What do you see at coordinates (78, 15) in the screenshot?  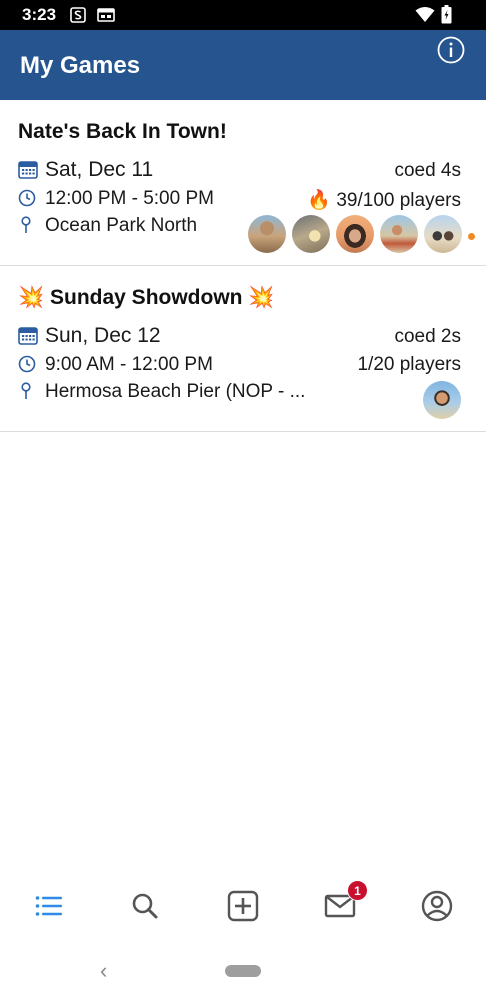 I see `notification-s-icon` at bounding box center [78, 15].